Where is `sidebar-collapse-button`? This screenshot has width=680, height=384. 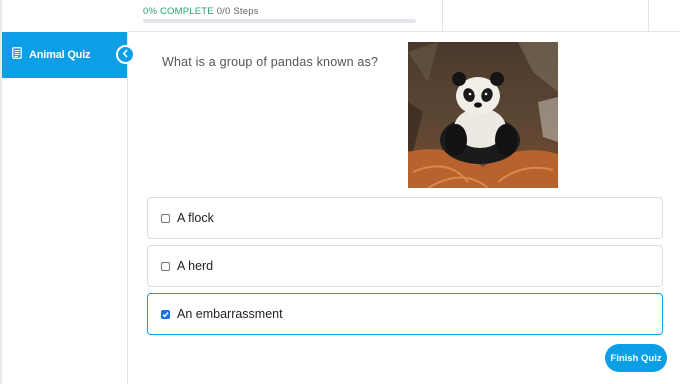
sidebar-collapse-button is located at coordinates (125, 54).